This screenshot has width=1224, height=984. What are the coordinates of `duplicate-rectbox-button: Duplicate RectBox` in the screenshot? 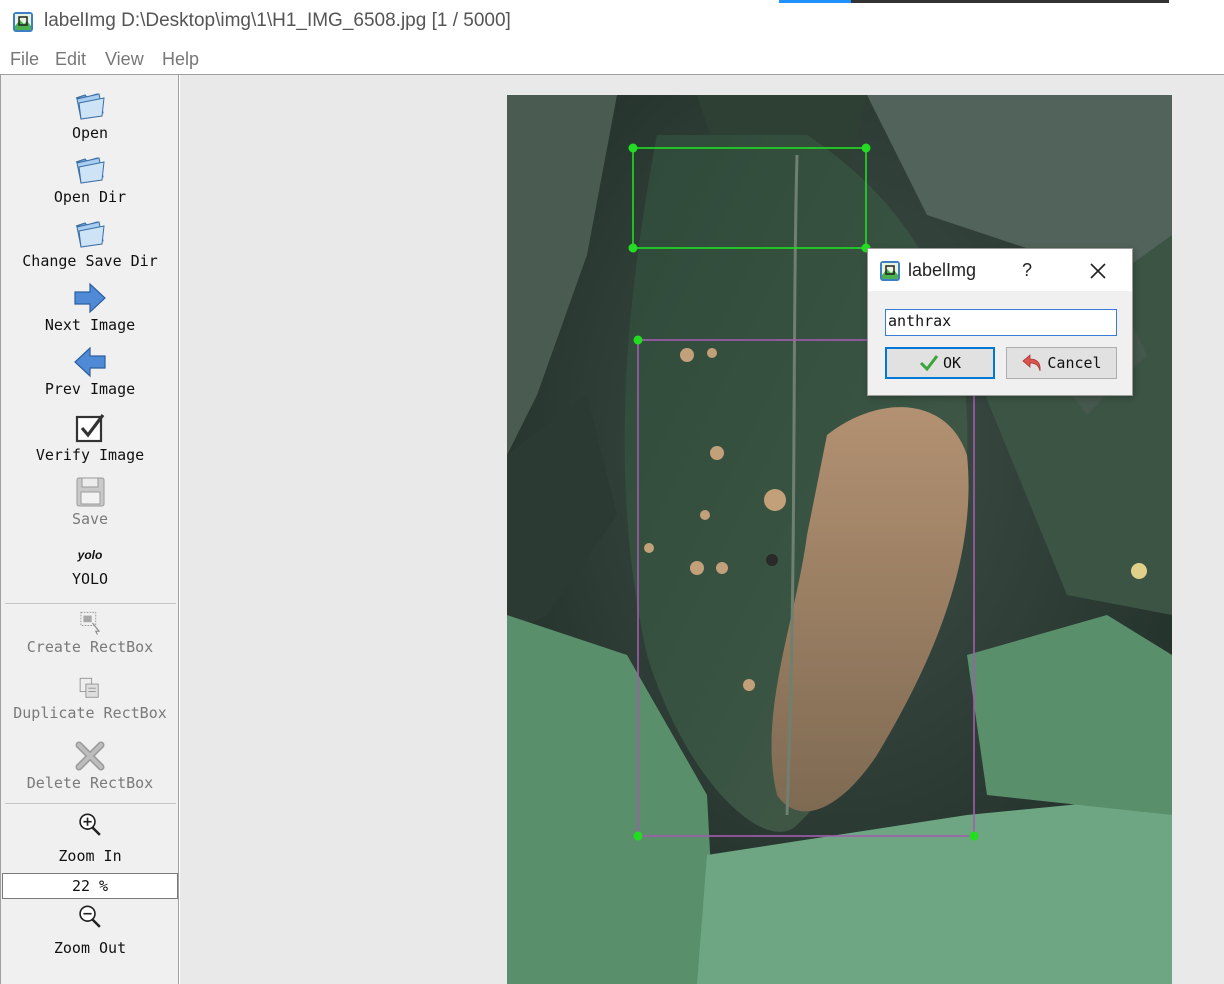 It's located at (90, 698).